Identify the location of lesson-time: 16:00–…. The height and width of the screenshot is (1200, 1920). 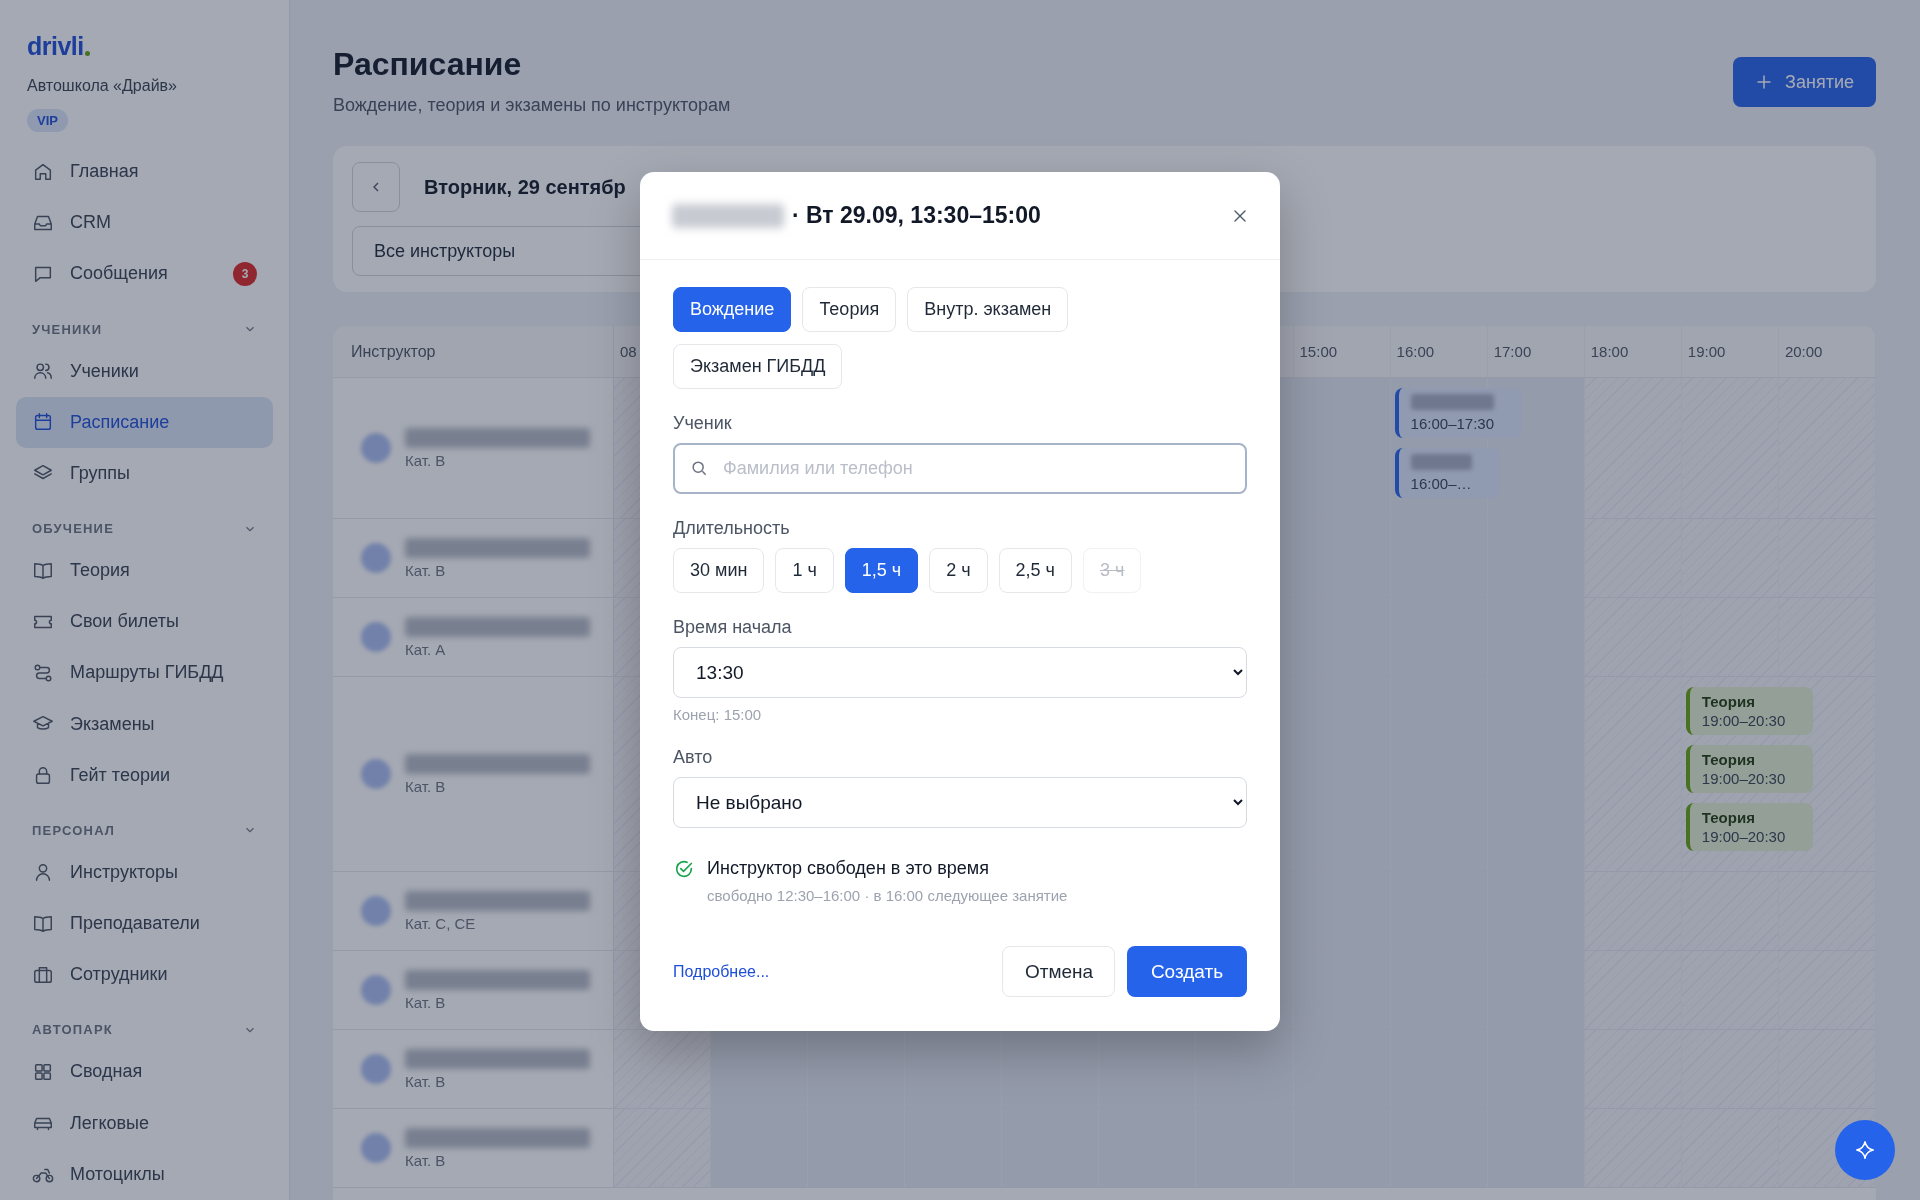
(1441, 483).